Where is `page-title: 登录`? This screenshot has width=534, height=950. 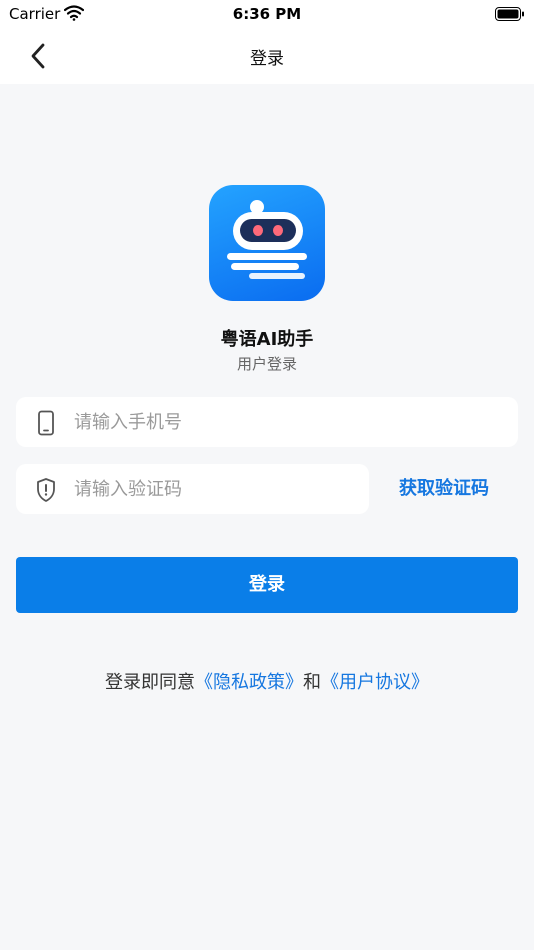 page-title: 登录 is located at coordinates (267, 59).